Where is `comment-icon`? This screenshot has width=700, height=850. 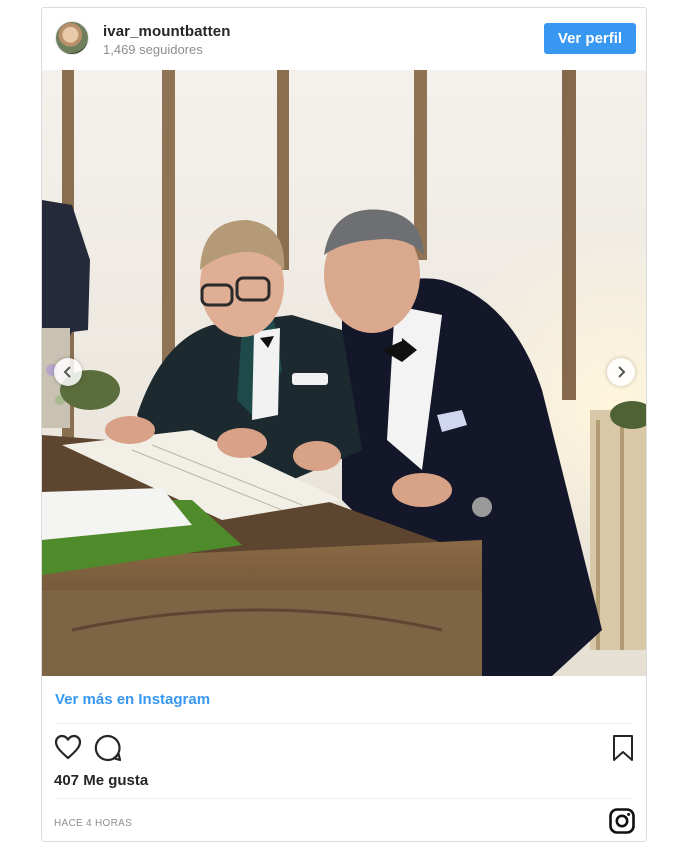
comment-icon is located at coordinates (108, 748).